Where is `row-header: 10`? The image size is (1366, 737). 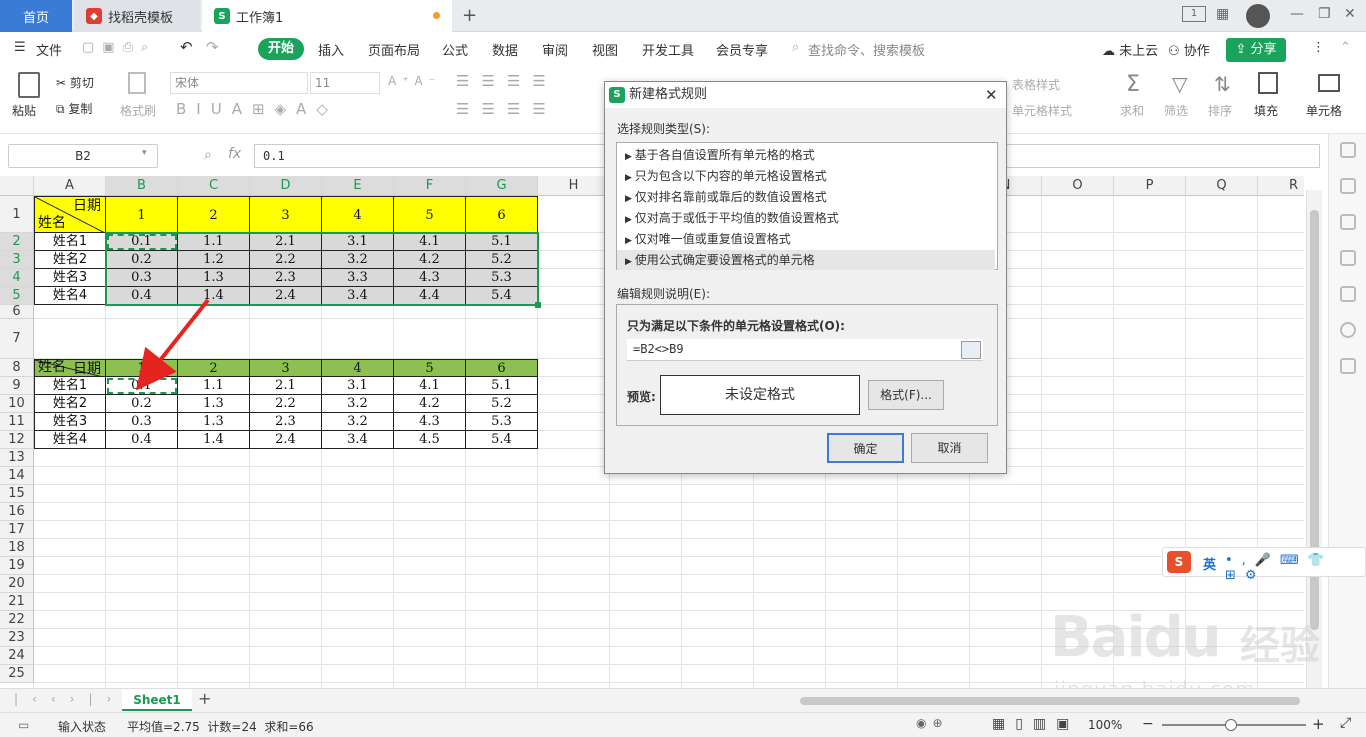
row-header: 10 is located at coordinates (17, 404).